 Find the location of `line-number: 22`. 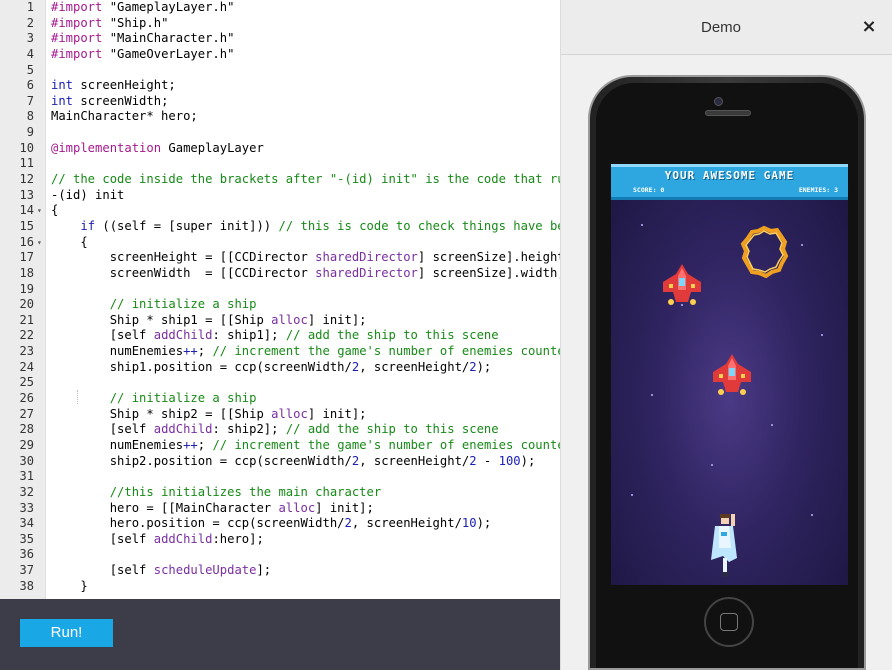

line-number: 22 is located at coordinates (26, 335).